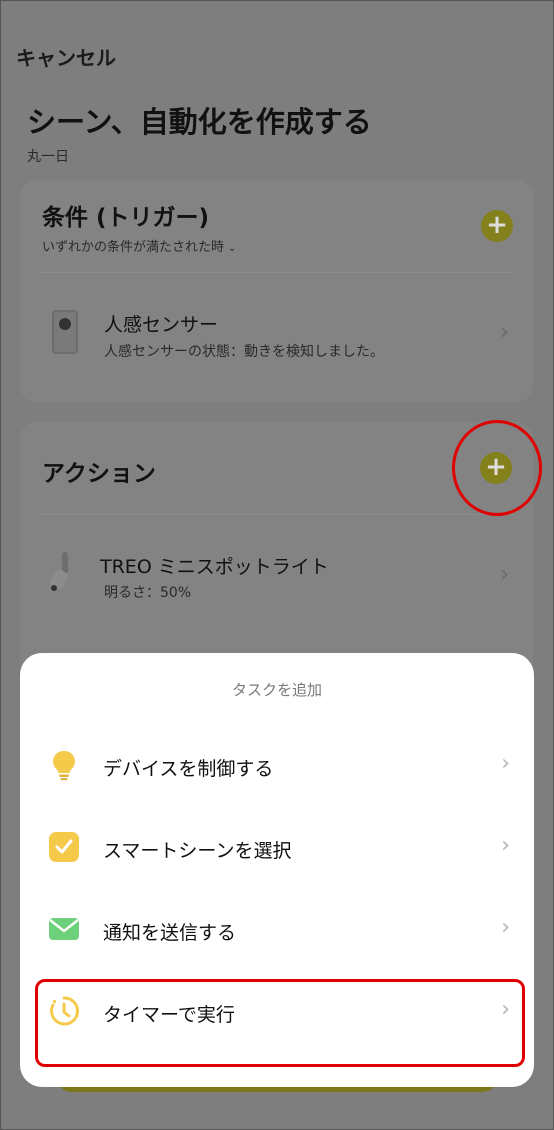 The height and width of the screenshot is (1130, 554). Describe the element at coordinates (48, 156) in the screenshot. I see `schedule-subtitle: 丸一日` at that location.